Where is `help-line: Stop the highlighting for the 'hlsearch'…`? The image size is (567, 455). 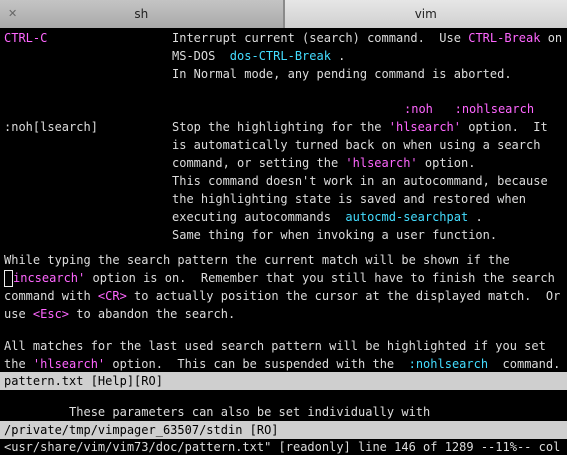 help-line: Stop the highlighting for the 'hlsearch'… is located at coordinates (360, 127).